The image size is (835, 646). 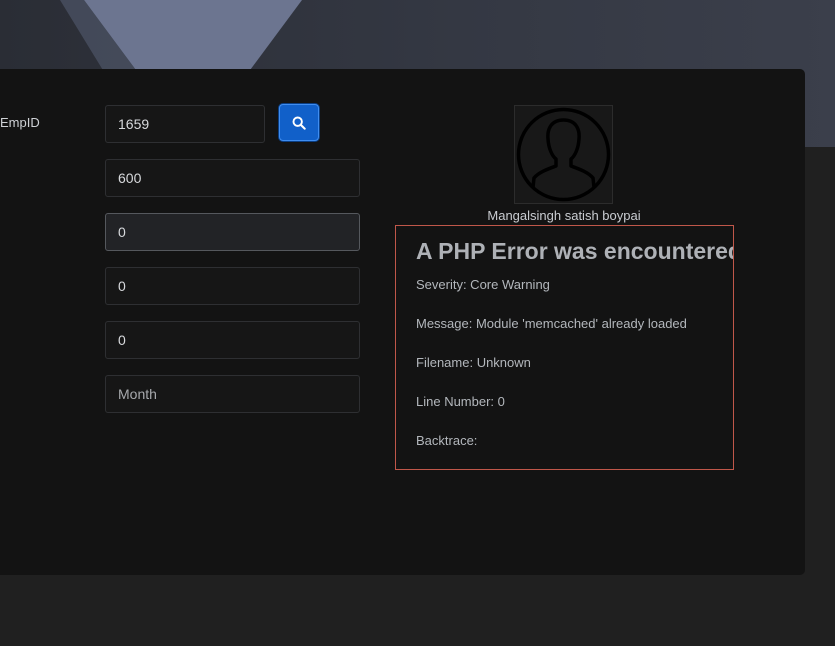 What do you see at coordinates (564, 215) in the screenshot?
I see `employee-name: Mangalsingh satish boypai` at bounding box center [564, 215].